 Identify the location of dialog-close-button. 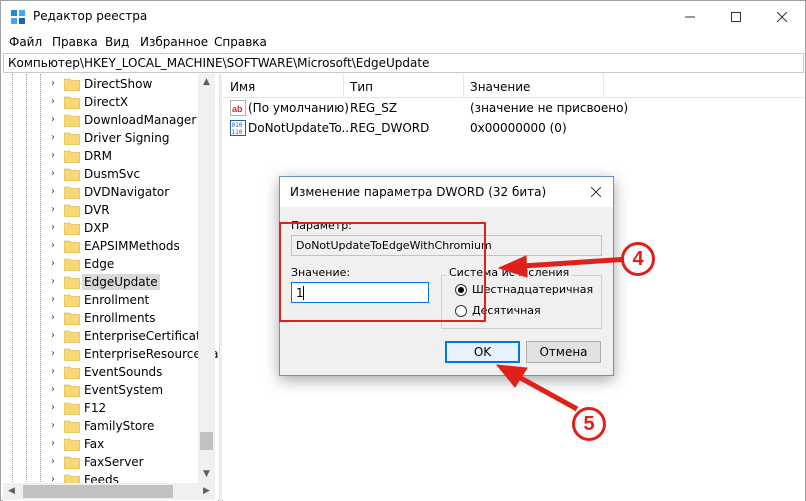
(596, 192).